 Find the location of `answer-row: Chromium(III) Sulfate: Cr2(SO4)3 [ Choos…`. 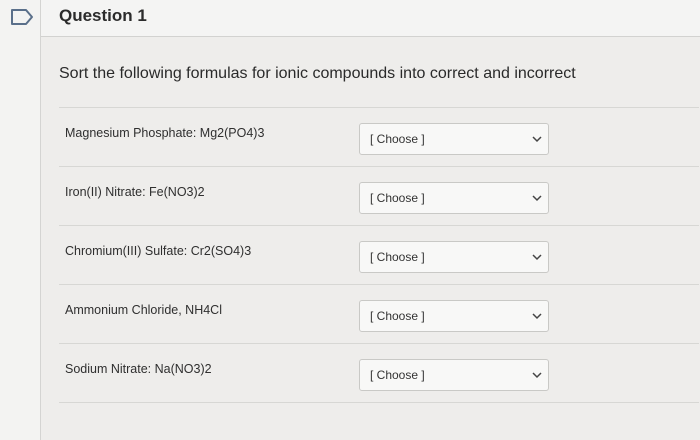

answer-row: Chromium(III) Sulfate: Cr2(SO4)3 [ Choos… is located at coordinates (379, 254).